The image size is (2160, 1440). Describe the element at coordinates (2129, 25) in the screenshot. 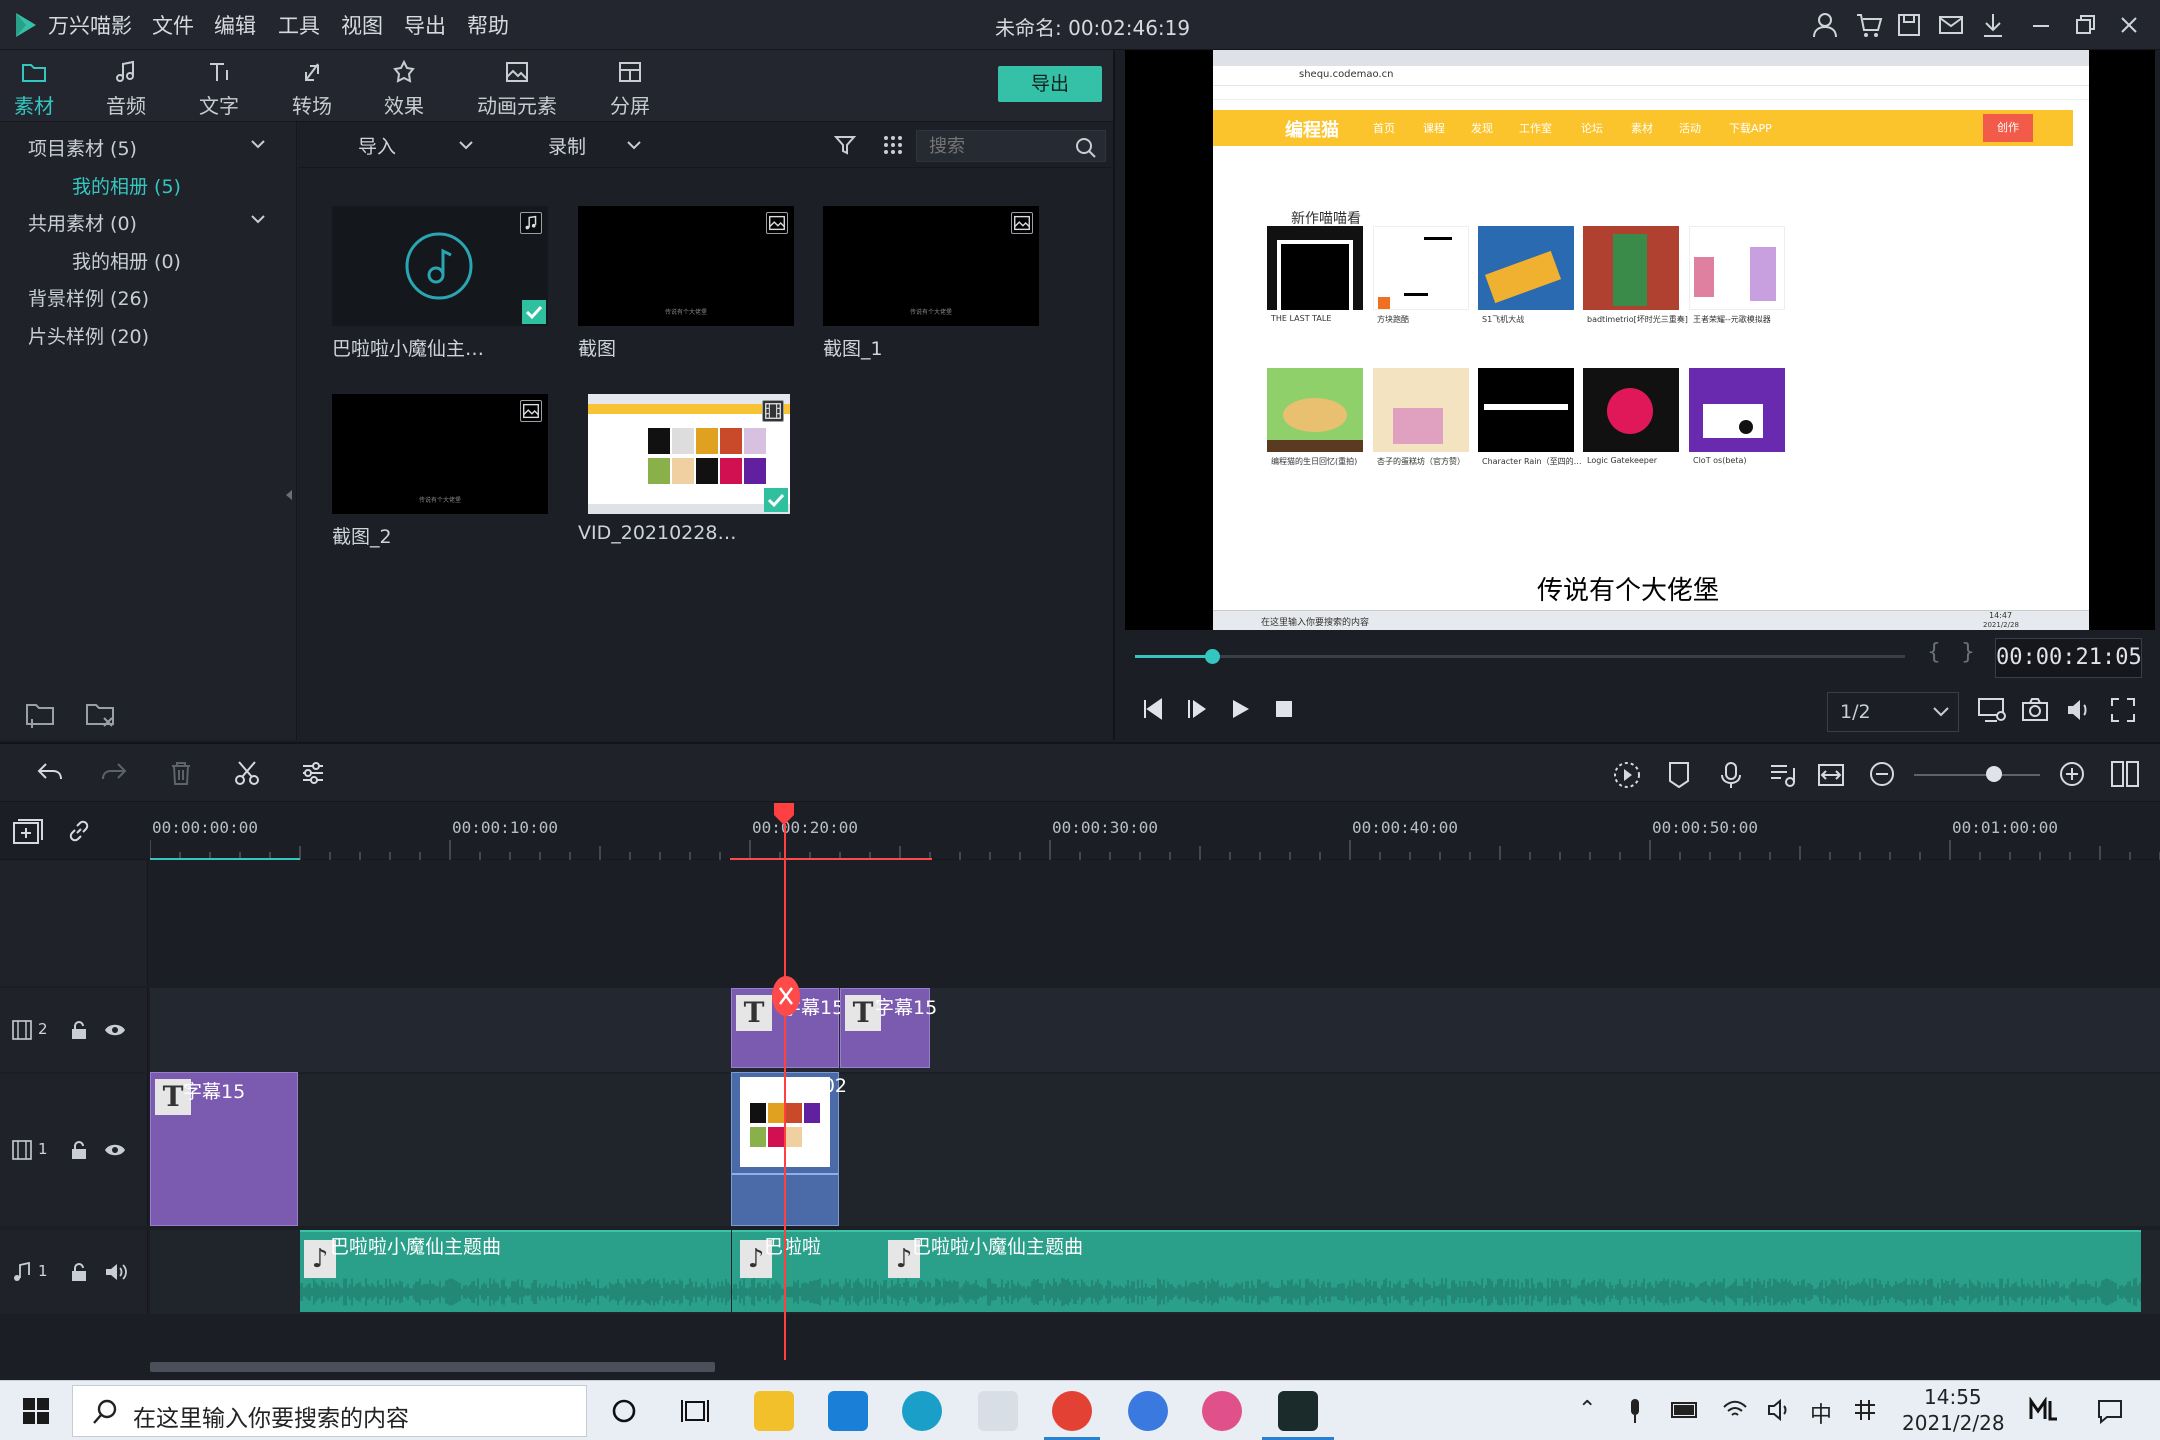

I see `close-icon` at that location.